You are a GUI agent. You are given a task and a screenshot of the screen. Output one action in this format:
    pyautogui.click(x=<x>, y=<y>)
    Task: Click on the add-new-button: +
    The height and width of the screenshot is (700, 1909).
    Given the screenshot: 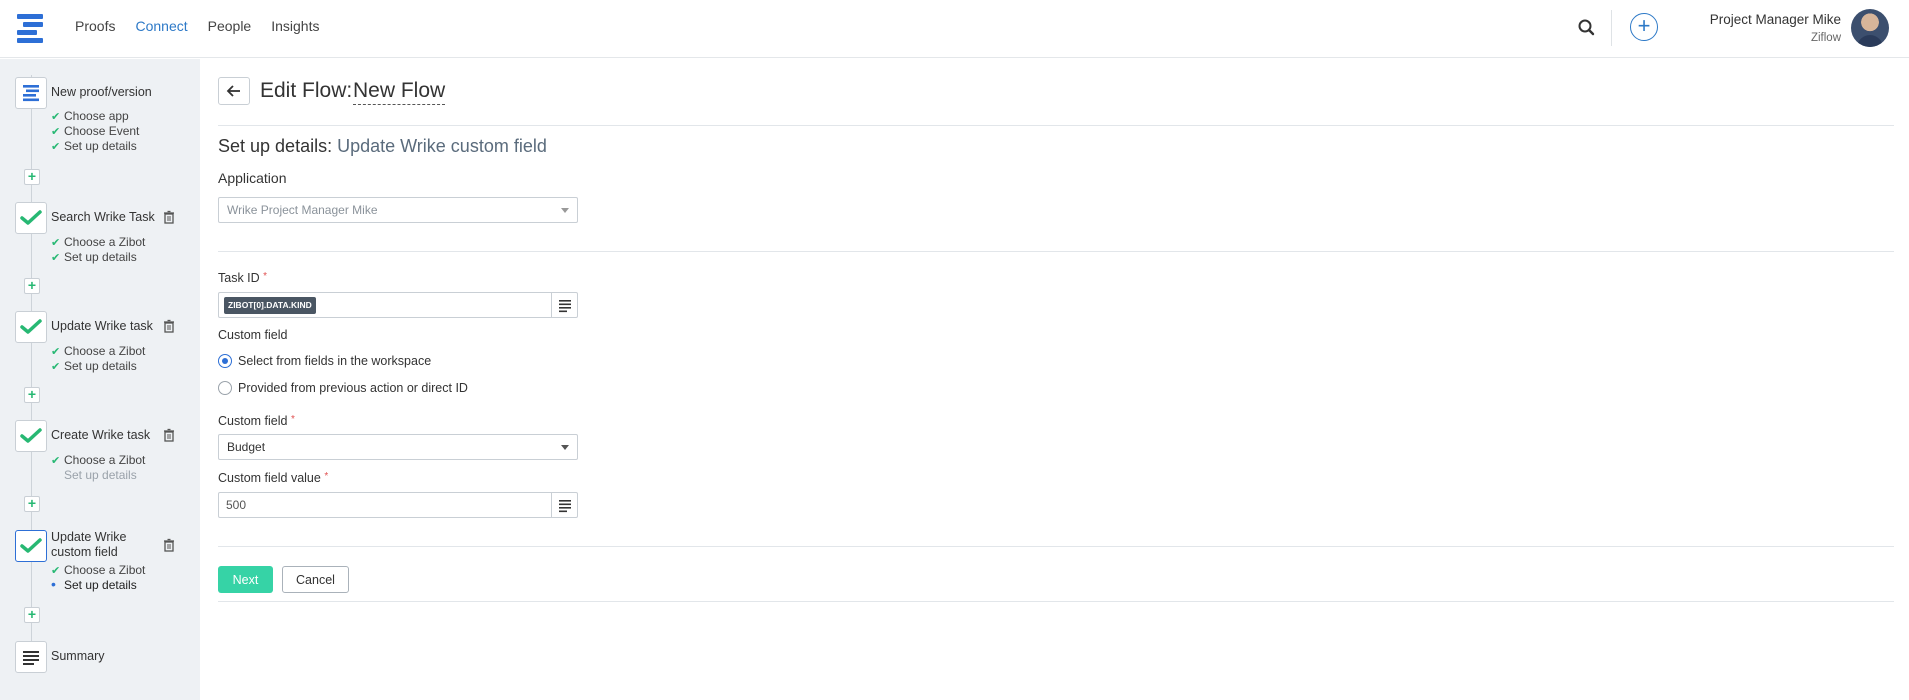 What is the action you would take?
    pyautogui.click(x=1644, y=27)
    